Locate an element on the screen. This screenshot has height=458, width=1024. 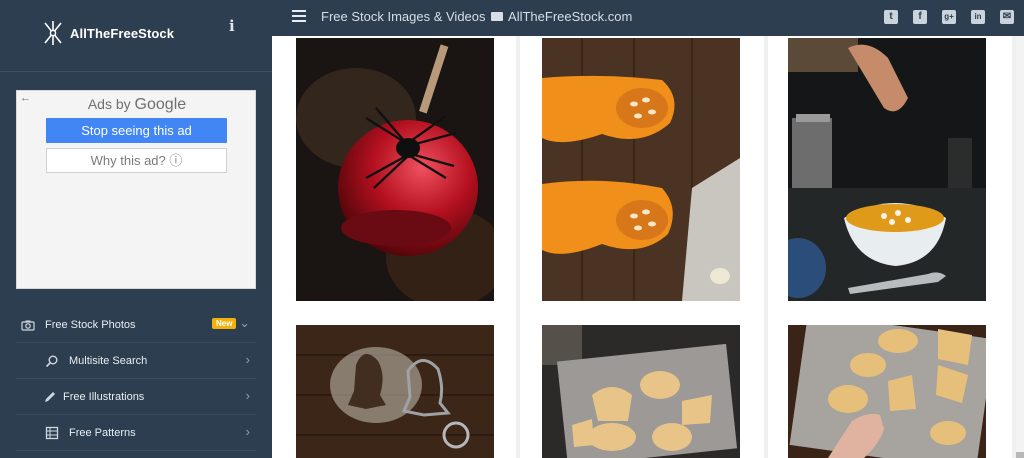
stop-seeing-ad-button: Stop seeing this ad is located at coordinates (136, 130).